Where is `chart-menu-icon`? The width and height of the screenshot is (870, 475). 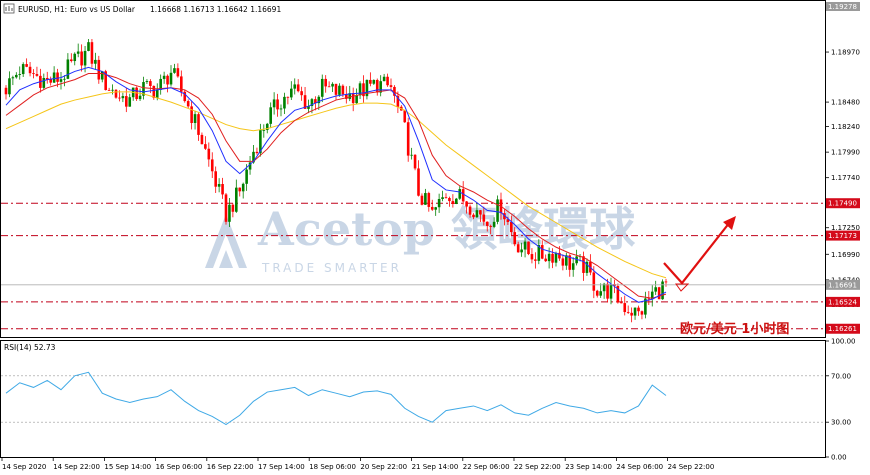
chart-menu-icon is located at coordinates (9, 8).